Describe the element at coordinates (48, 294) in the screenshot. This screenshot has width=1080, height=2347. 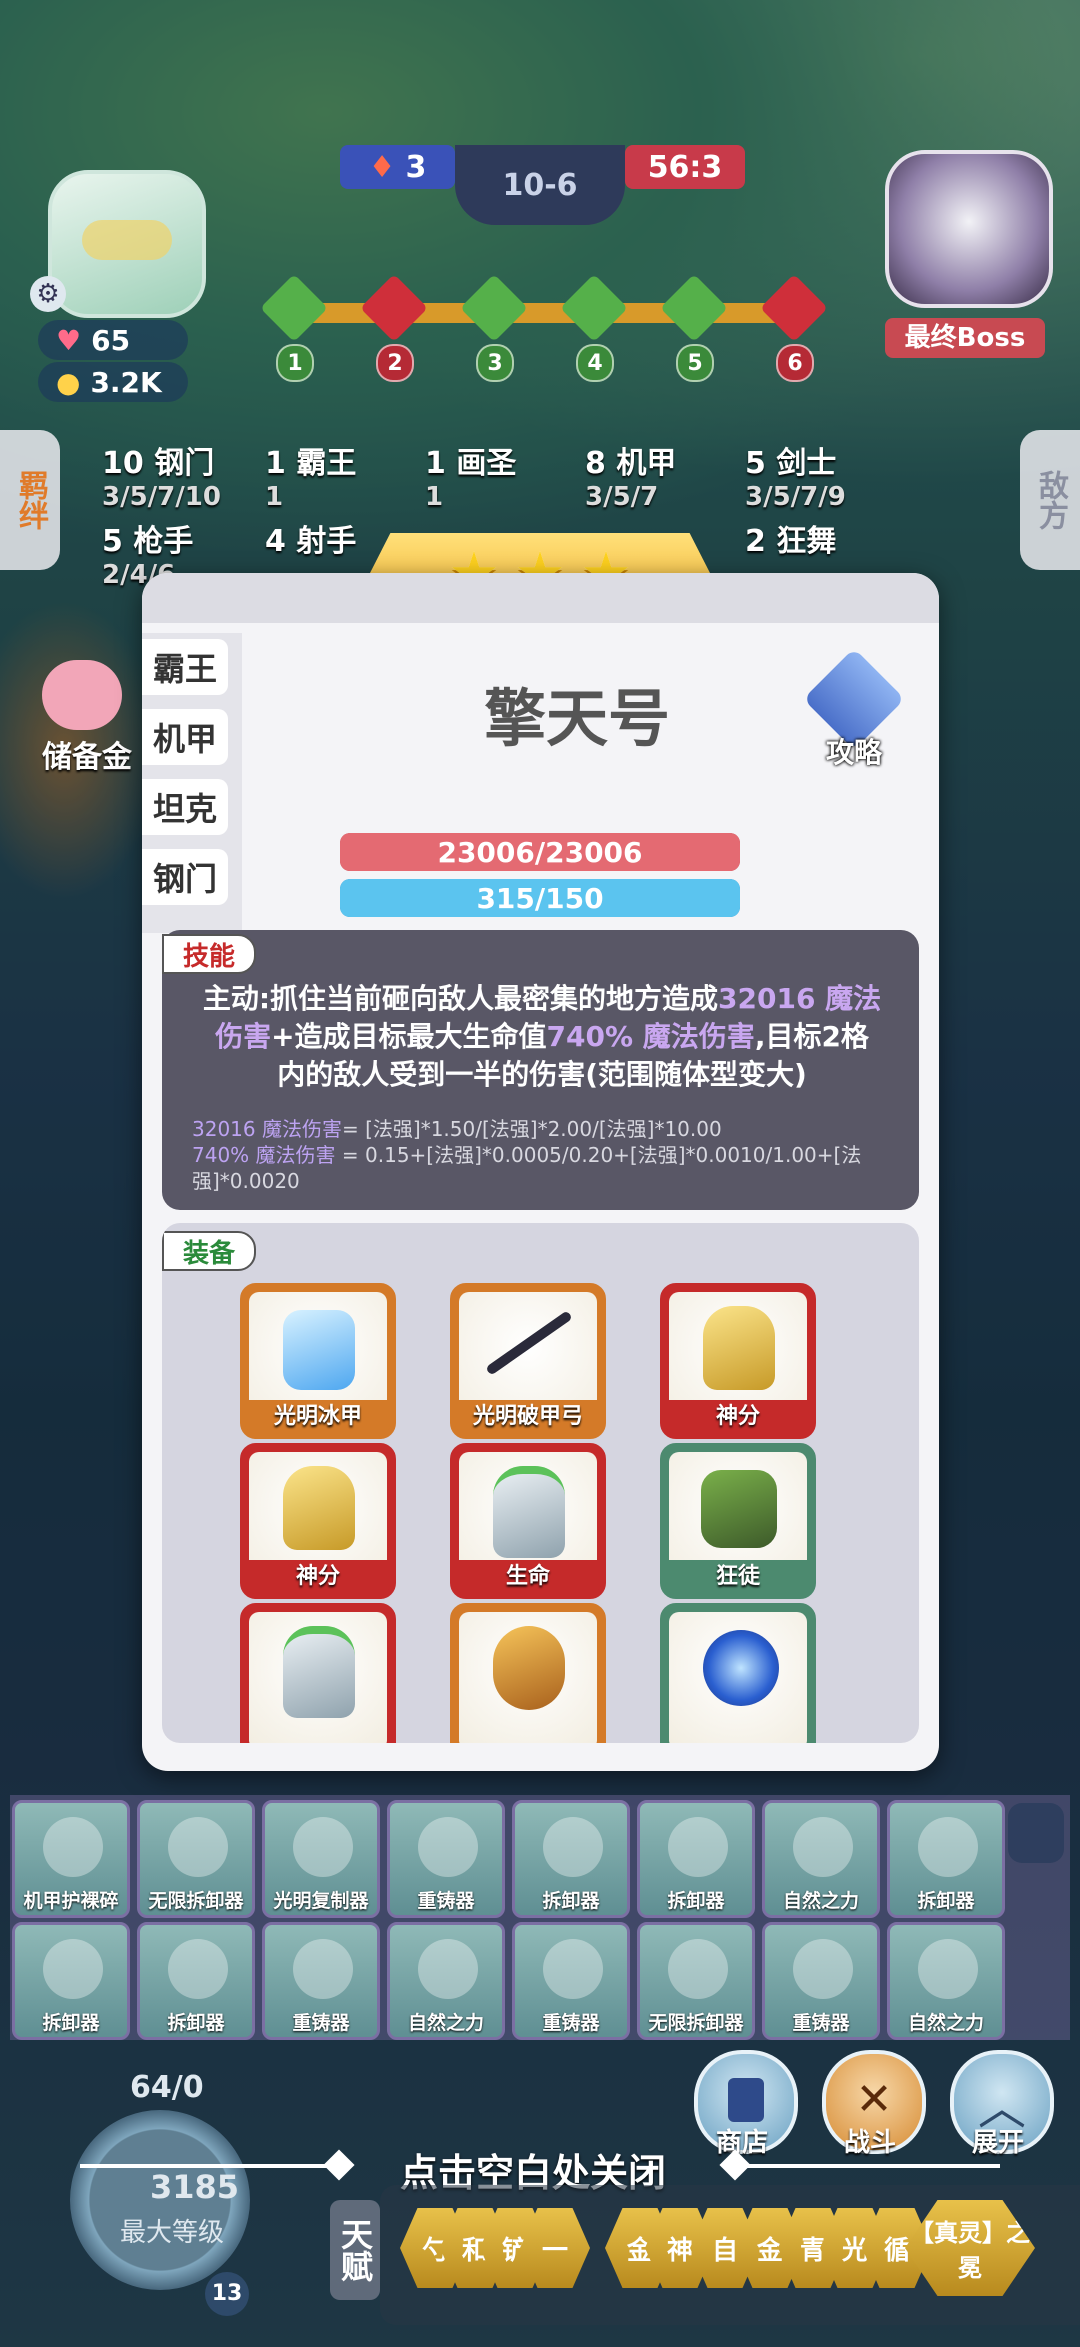
I see `settings-icon: ⚙` at that location.